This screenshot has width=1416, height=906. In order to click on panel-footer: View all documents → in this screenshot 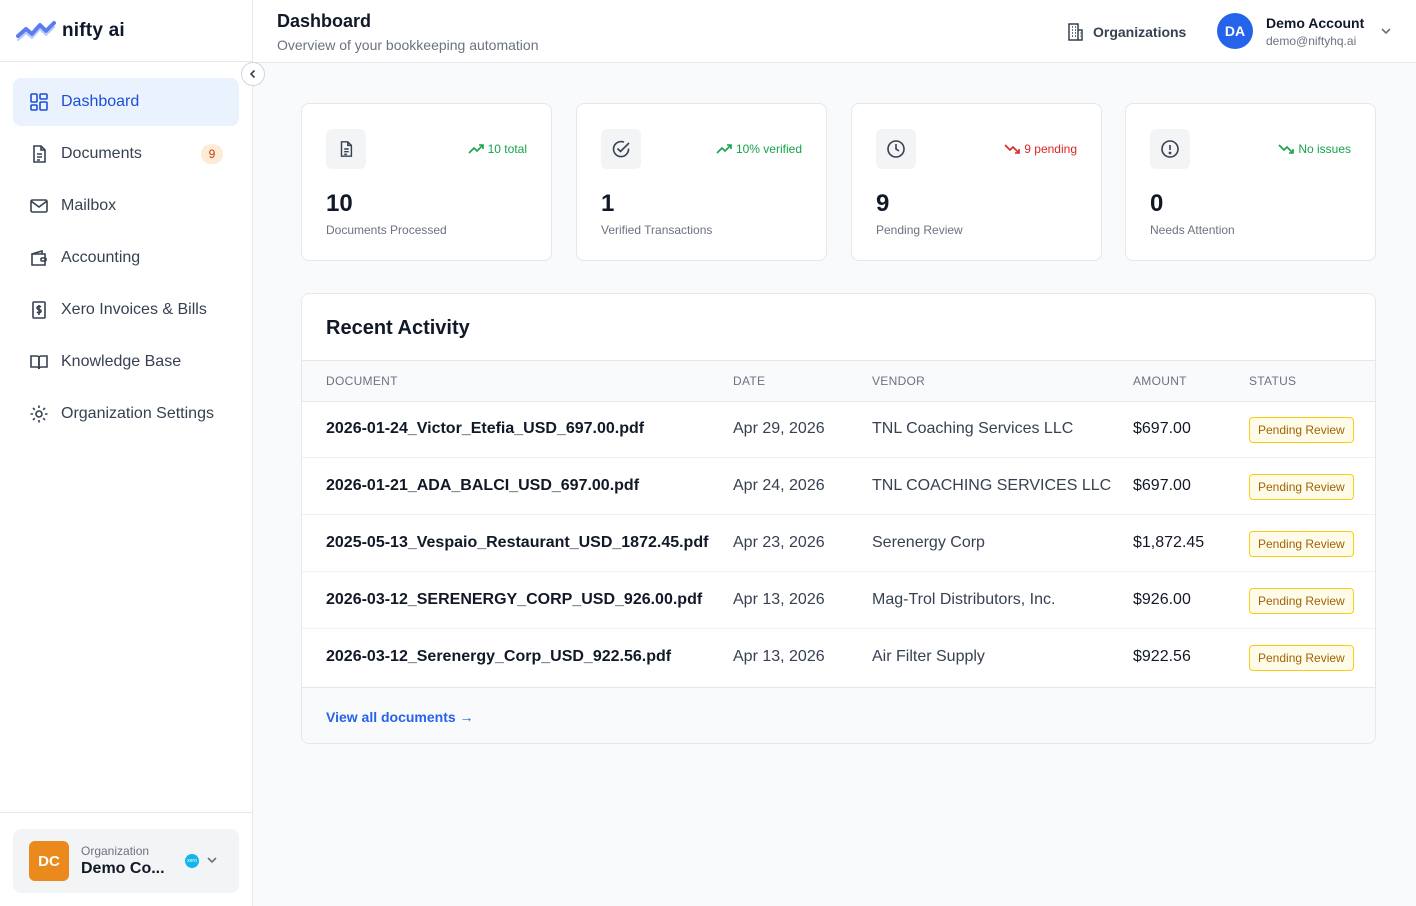, I will do `click(838, 715)`.